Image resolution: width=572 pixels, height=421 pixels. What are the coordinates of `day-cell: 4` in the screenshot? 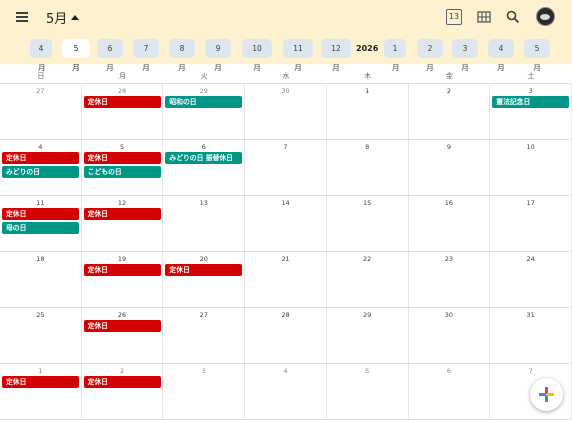 It's located at (286, 391).